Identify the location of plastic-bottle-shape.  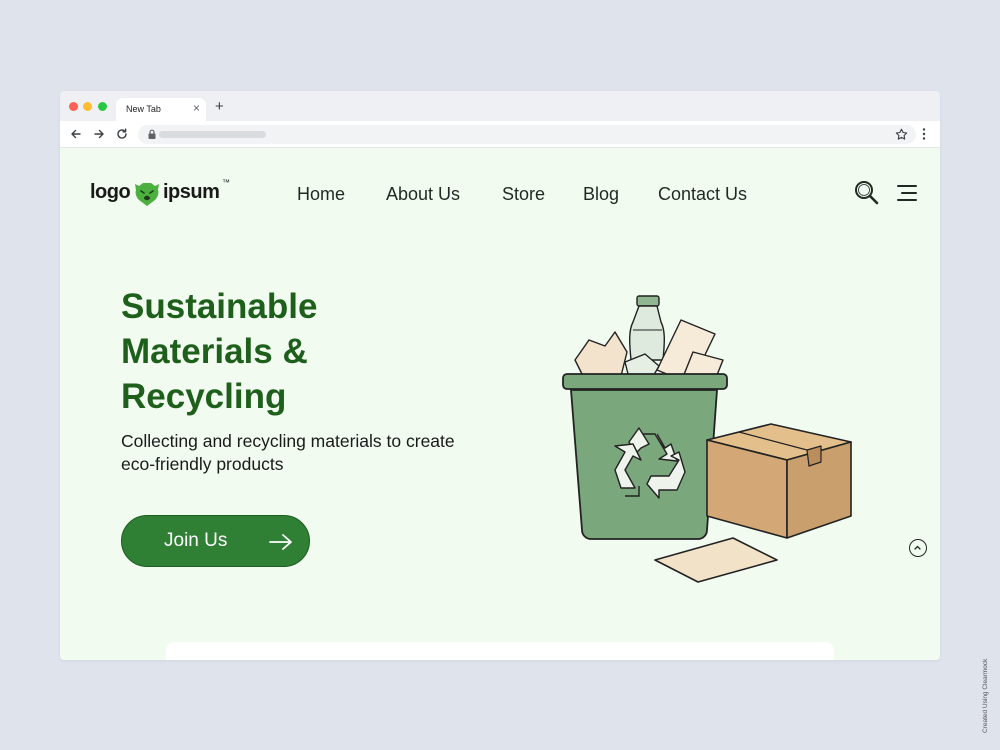
(647, 328).